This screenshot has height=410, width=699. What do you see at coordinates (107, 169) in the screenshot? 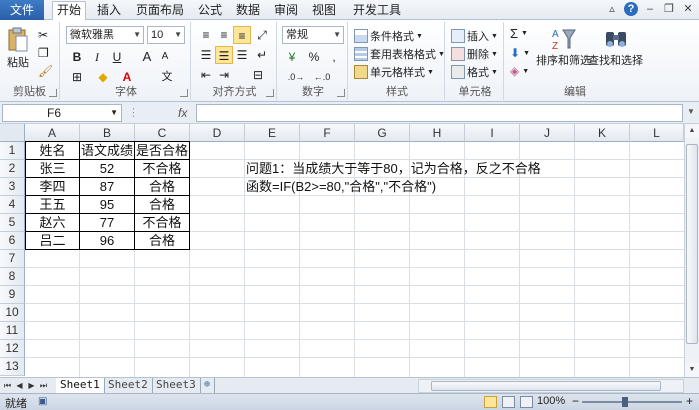
I see `table-cell-score: 52` at bounding box center [107, 169].